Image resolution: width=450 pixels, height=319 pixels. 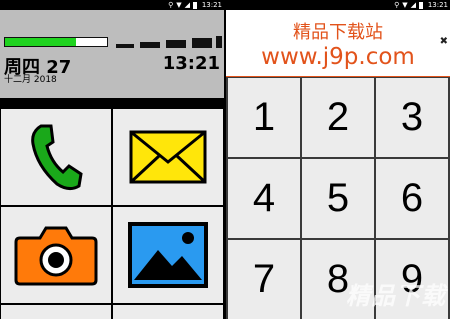 What do you see at coordinates (396, 296) in the screenshot?
I see `watermark: 精品下载` at bounding box center [396, 296].